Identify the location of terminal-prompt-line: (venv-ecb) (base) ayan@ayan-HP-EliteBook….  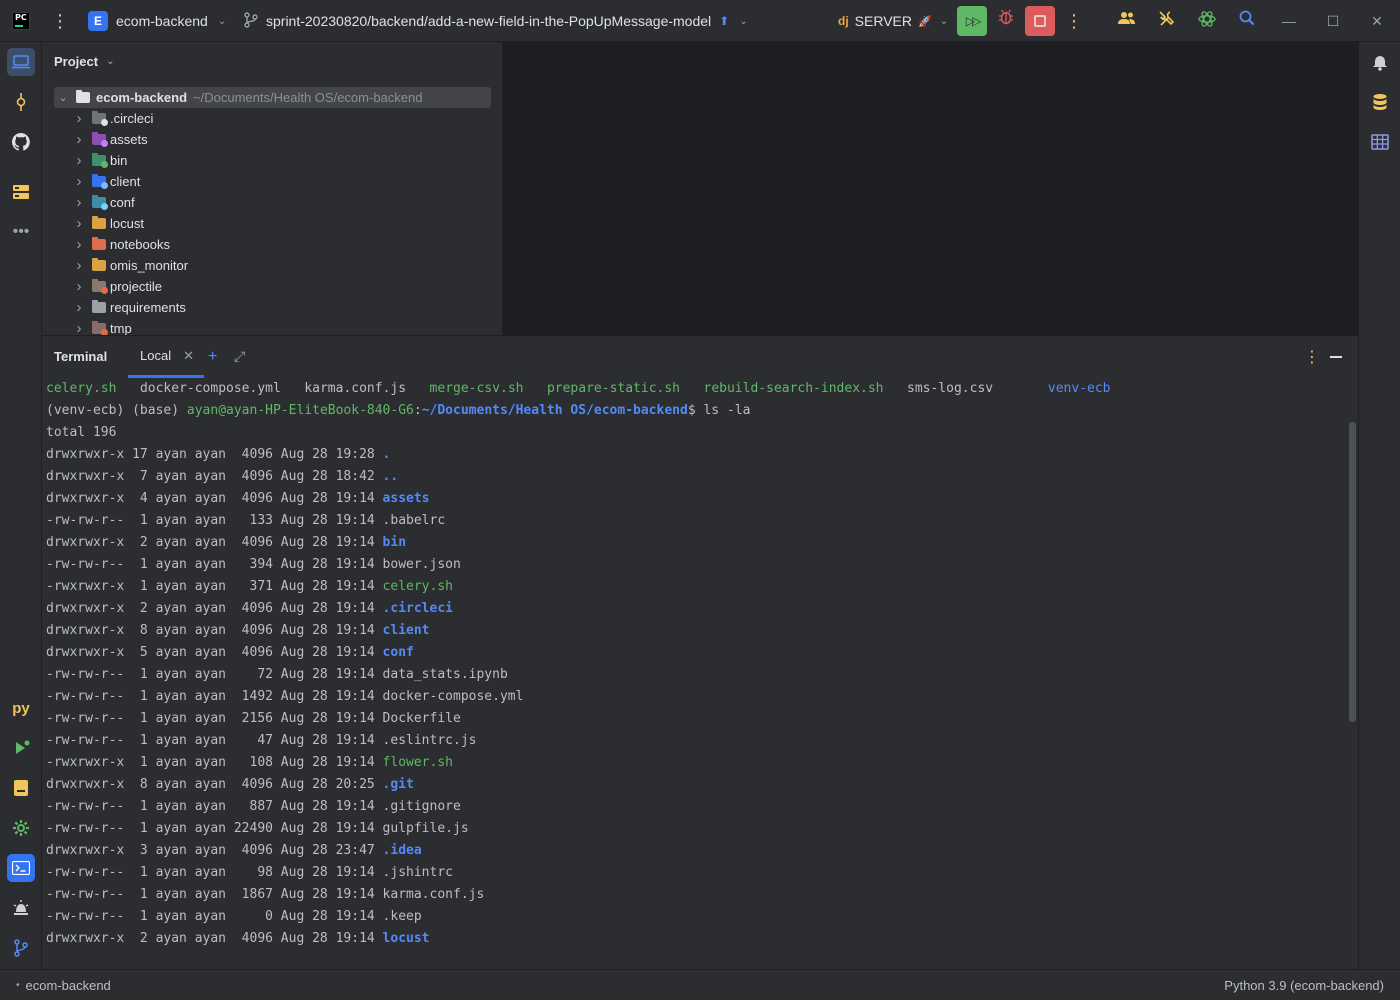
(398, 411).